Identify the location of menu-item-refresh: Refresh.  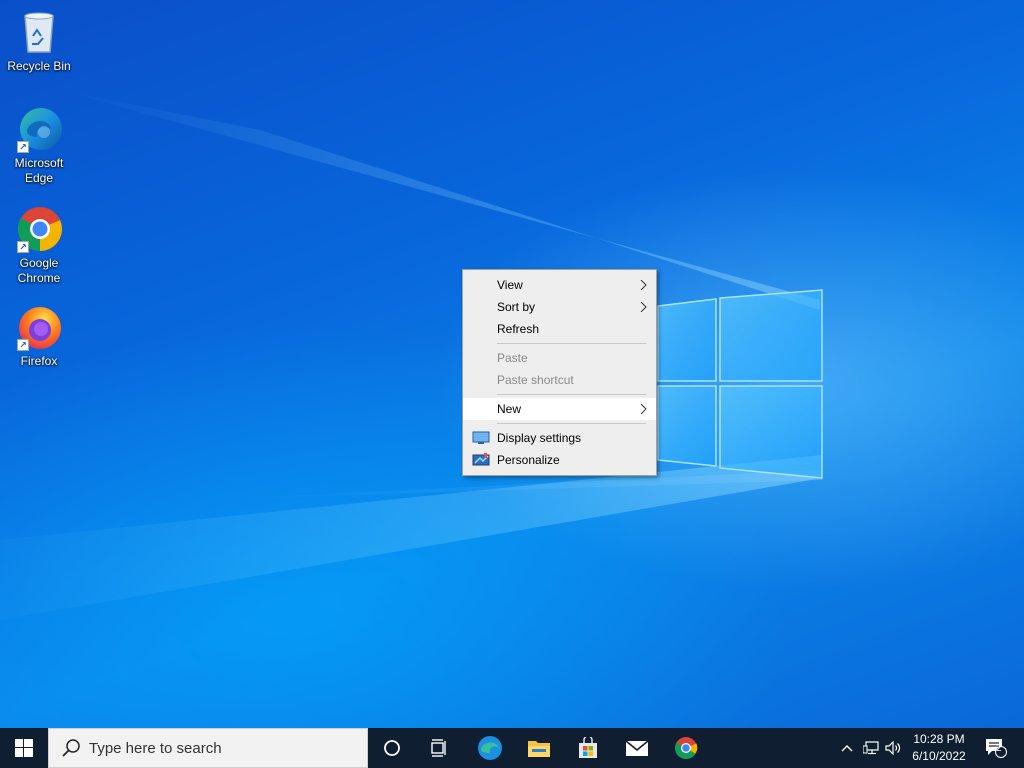
(559, 329).